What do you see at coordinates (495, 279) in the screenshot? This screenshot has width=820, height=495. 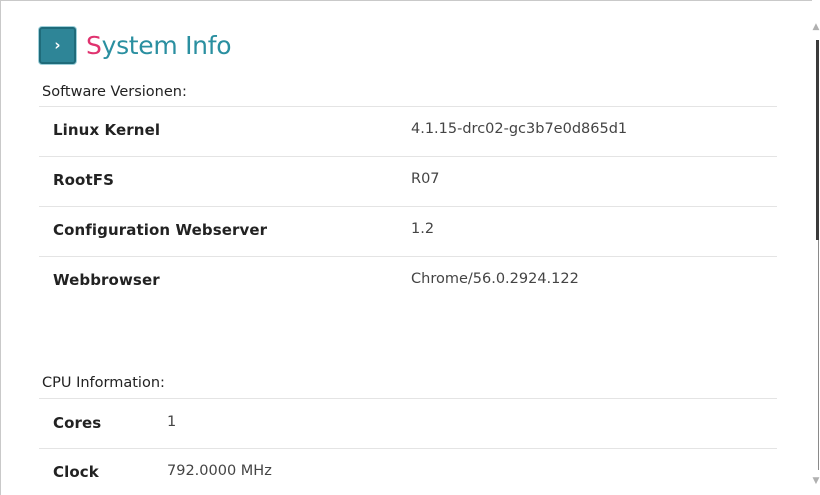 I see `software-row-value: Chrome/56.0.2924.122` at bounding box center [495, 279].